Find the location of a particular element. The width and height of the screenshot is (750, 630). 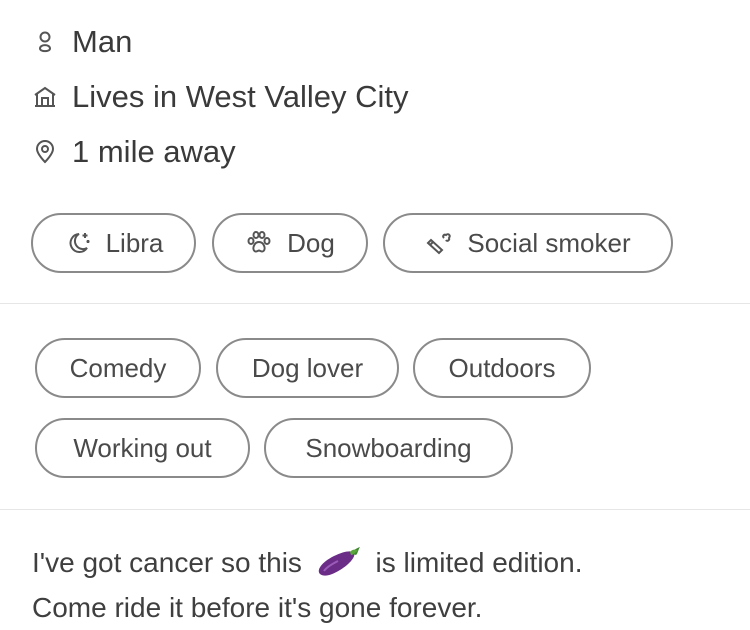

cigarette-icon is located at coordinates (439, 243).